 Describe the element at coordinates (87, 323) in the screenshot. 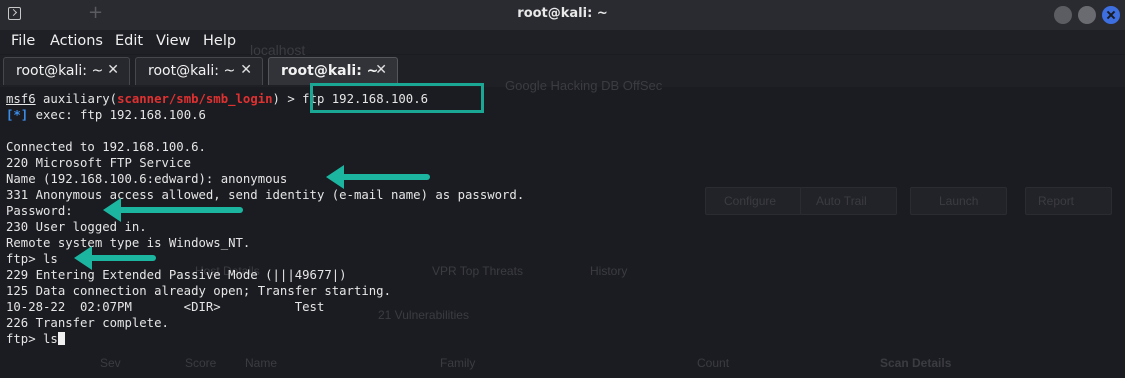

I see `output-line: 226 Transfer complete.` at that location.